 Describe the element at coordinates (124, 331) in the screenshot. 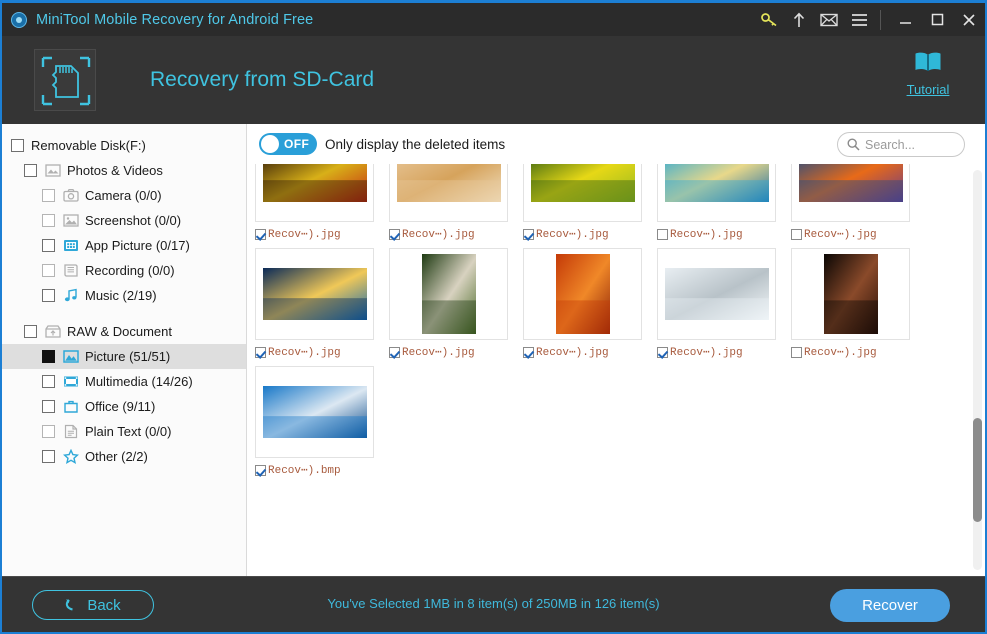

I see `sidebar-item-raw-document: RAW & Document` at that location.